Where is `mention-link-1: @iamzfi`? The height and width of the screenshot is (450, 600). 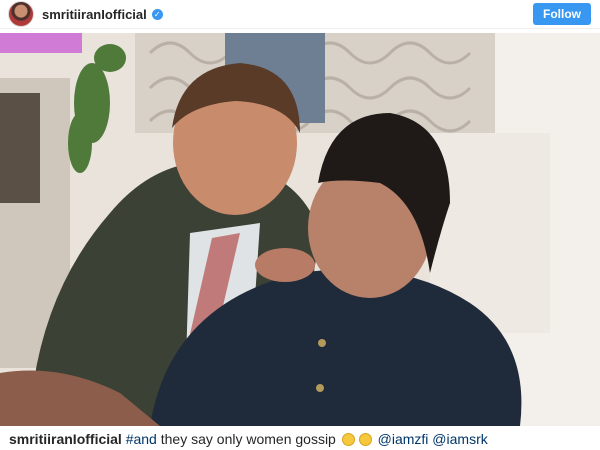
mention-link-1: @iamzfi is located at coordinates (403, 439).